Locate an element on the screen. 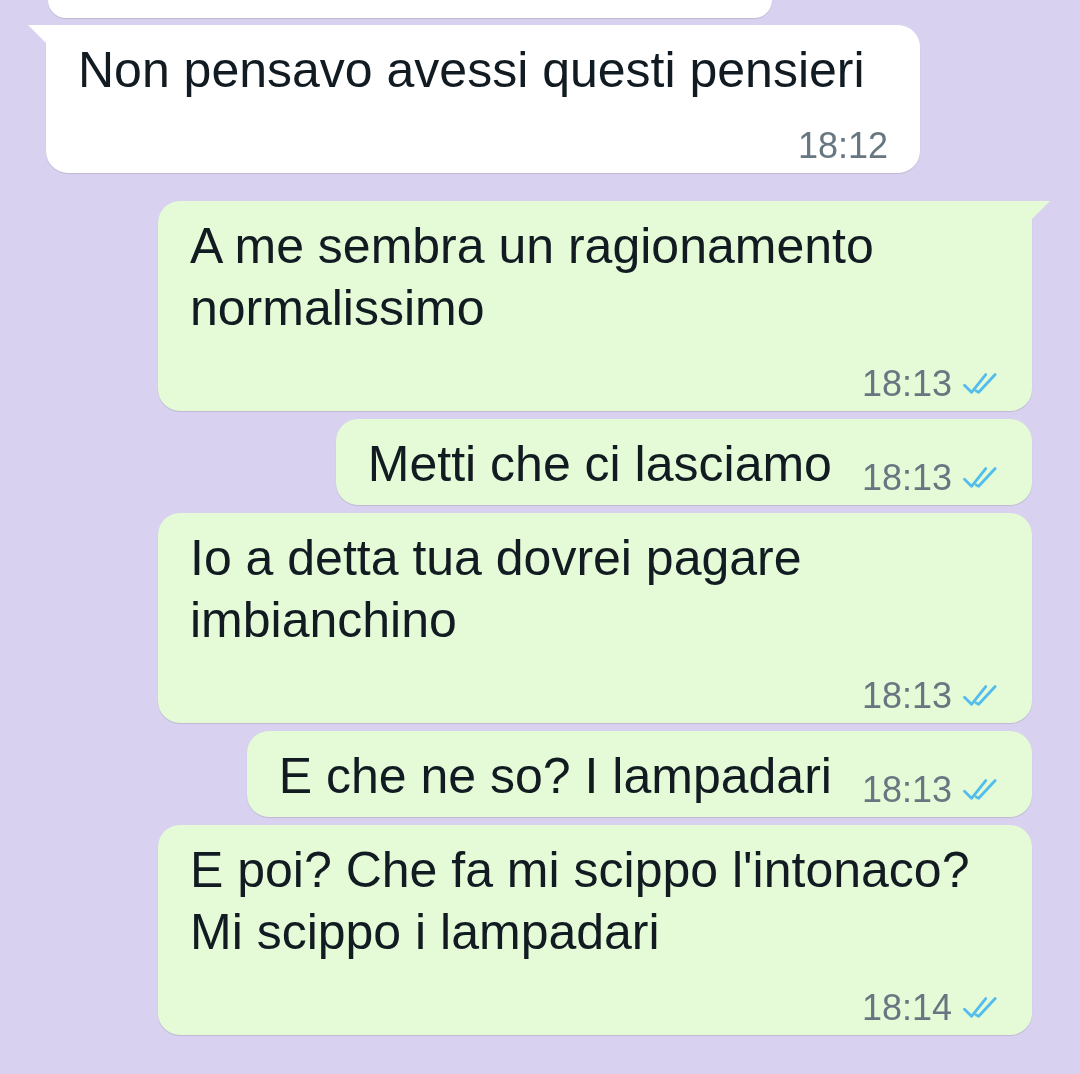  message-time: 18:14 is located at coordinates (906, 1008).